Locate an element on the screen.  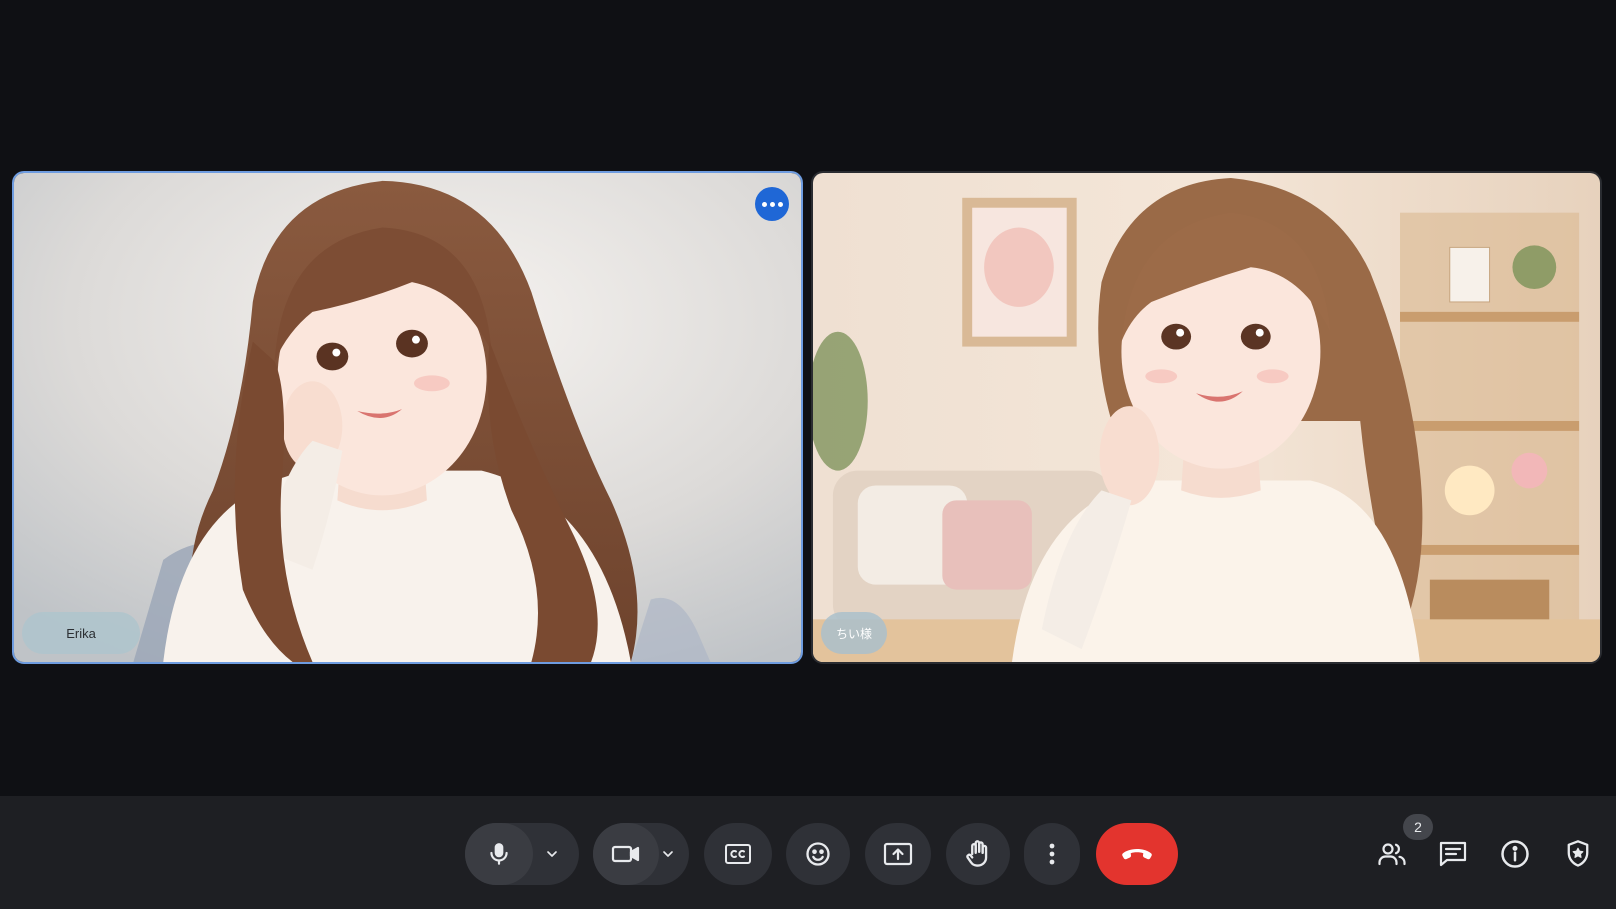
participant-name-label: ちい様 is located at coordinates (854, 633).